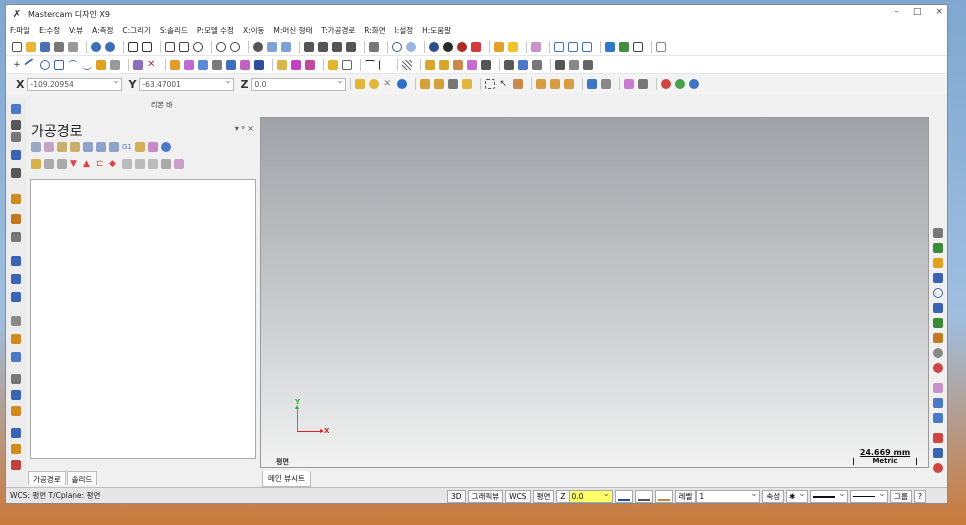  Describe the element at coordinates (87, 65) in the screenshot. I see `spline-icon` at that location.